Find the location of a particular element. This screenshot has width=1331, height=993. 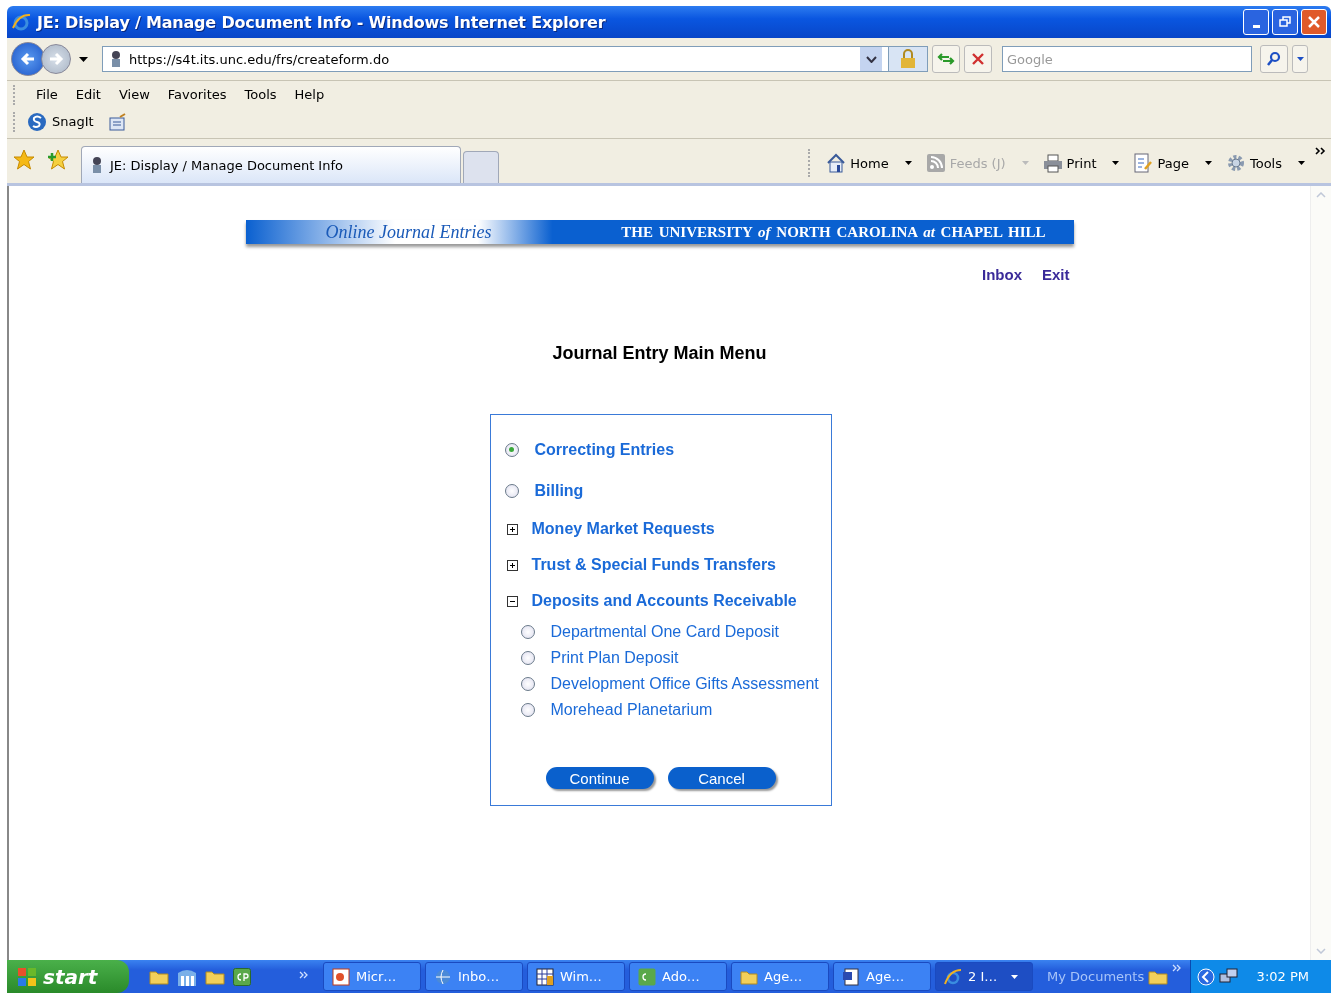

page-heading: Journal Entry Main Menu is located at coordinates (659, 353).